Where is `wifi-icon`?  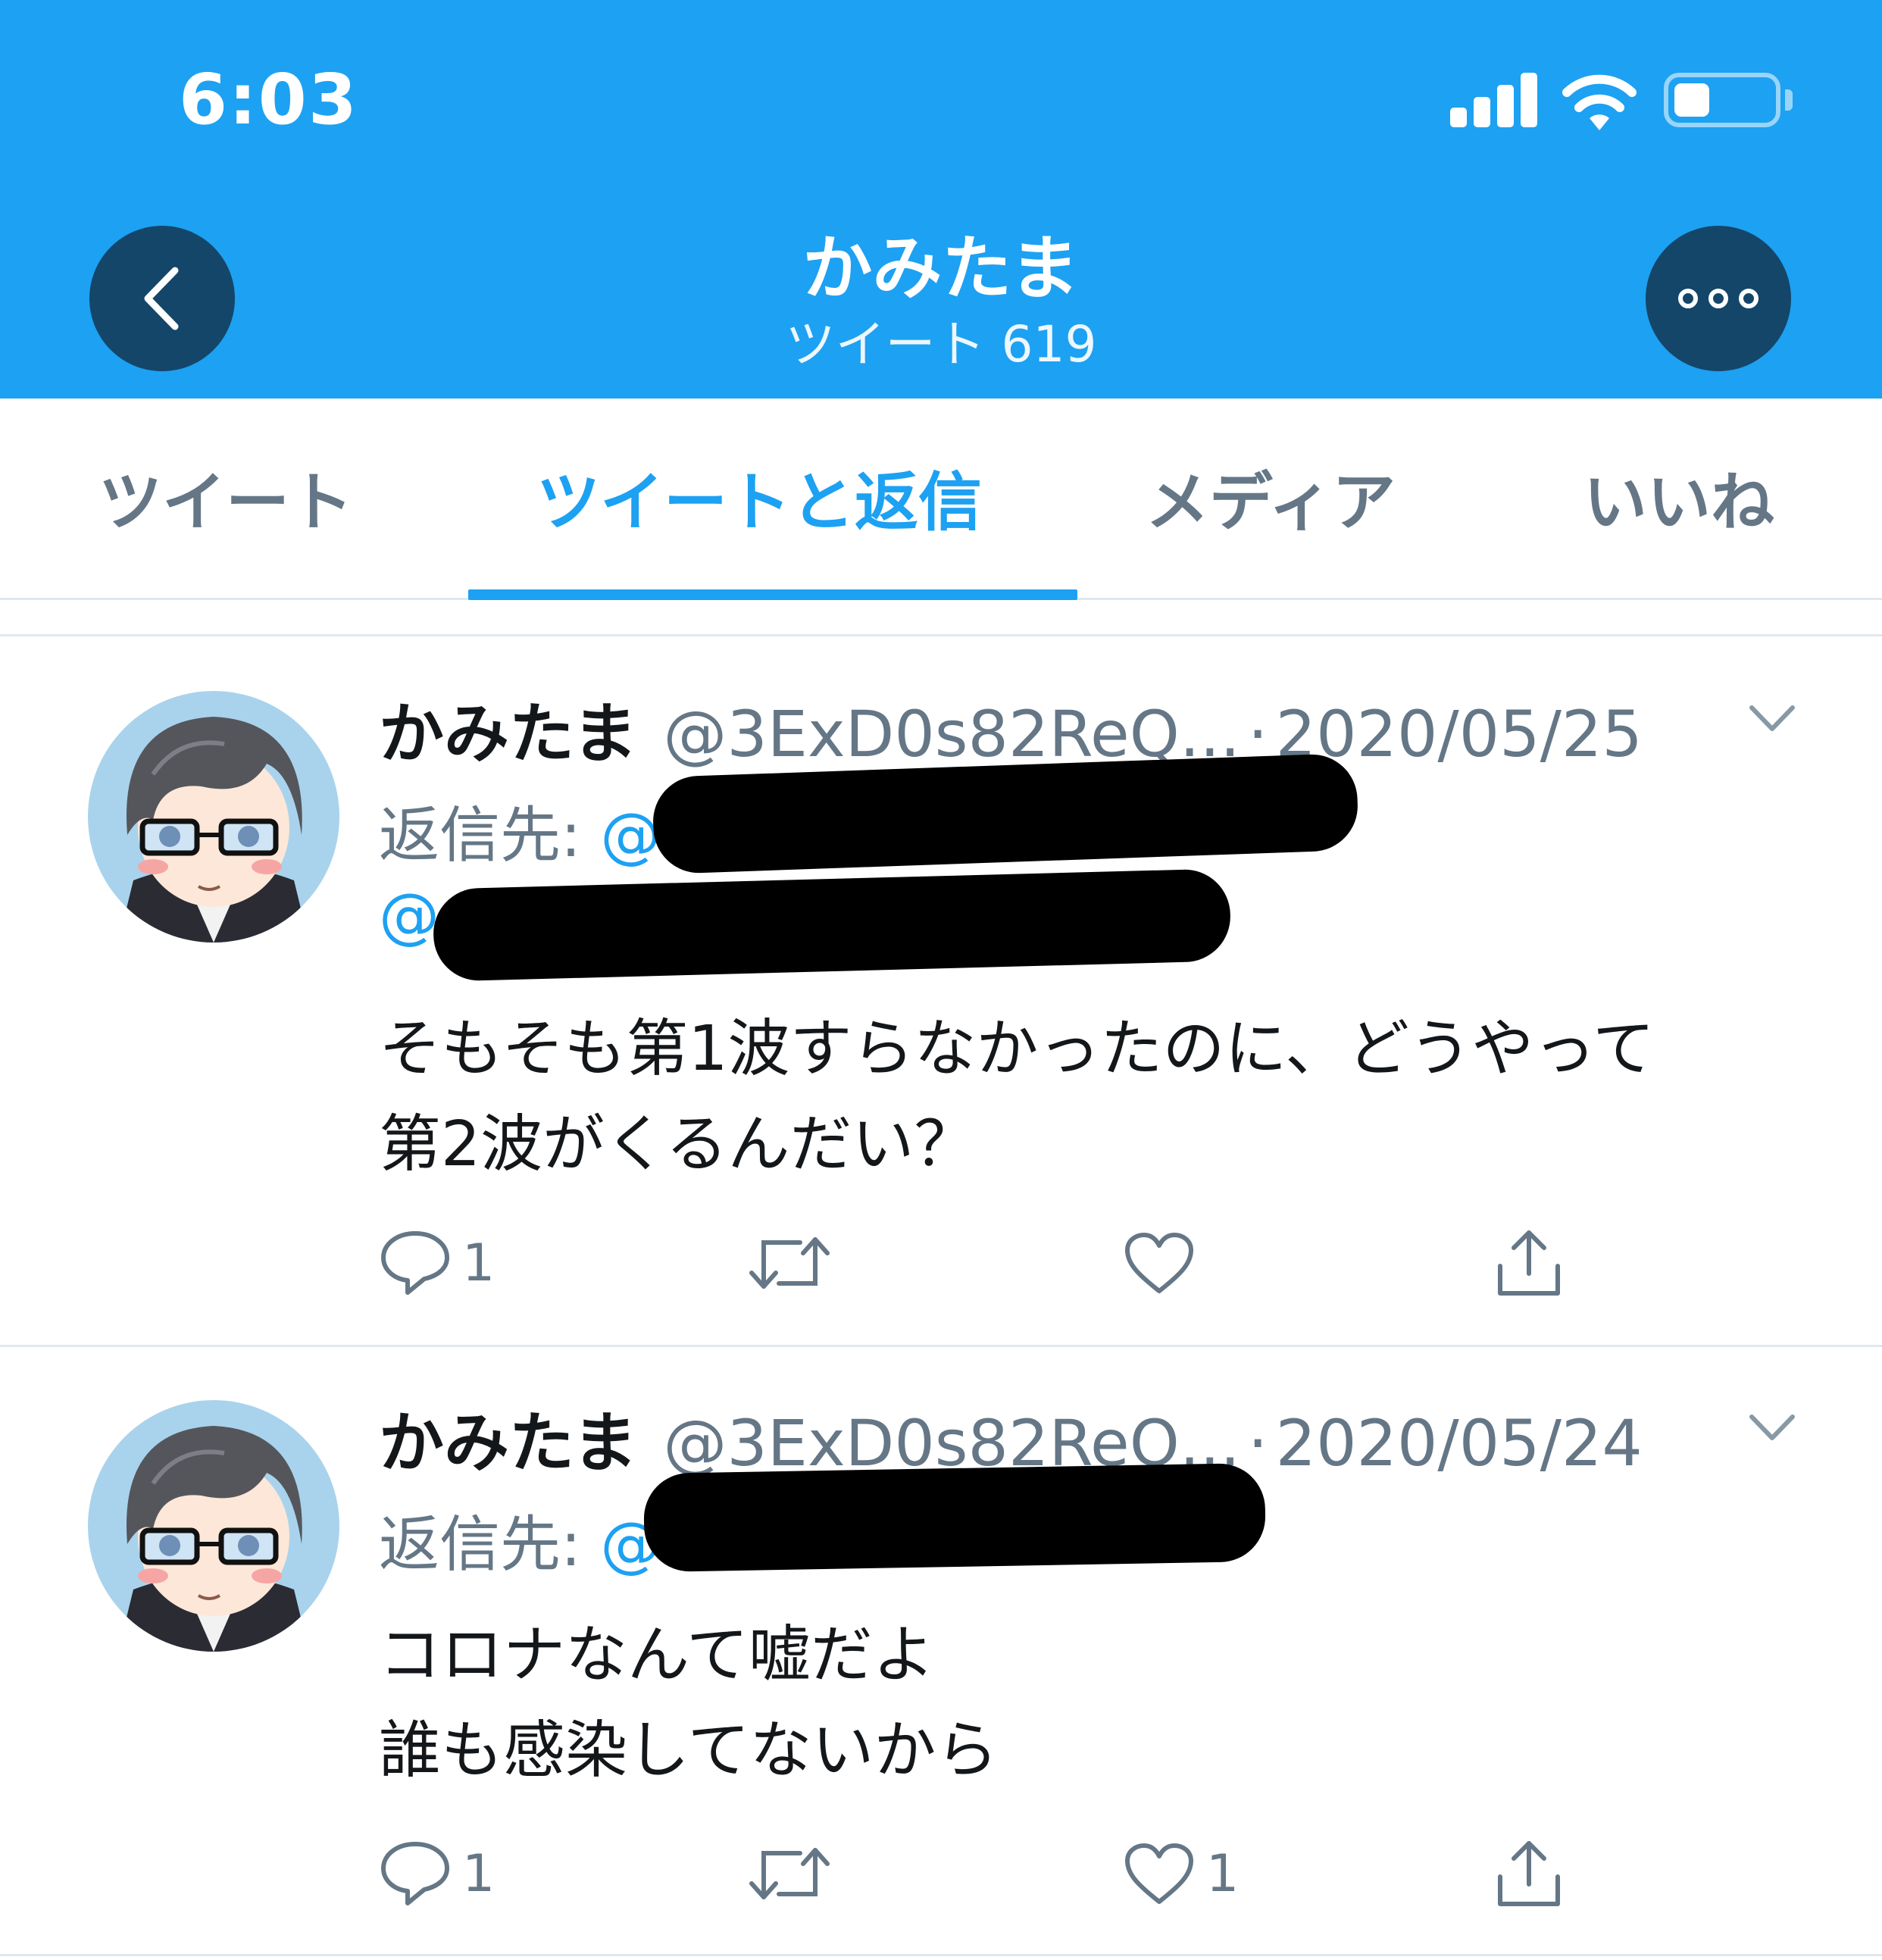
wifi-icon is located at coordinates (1599, 102).